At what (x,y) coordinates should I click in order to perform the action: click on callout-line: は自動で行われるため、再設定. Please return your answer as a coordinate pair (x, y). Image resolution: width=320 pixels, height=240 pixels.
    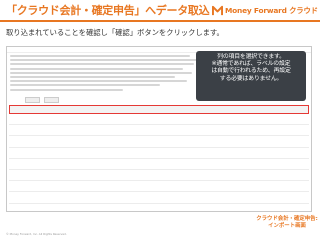
    Looking at the image, I should click on (251, 71).